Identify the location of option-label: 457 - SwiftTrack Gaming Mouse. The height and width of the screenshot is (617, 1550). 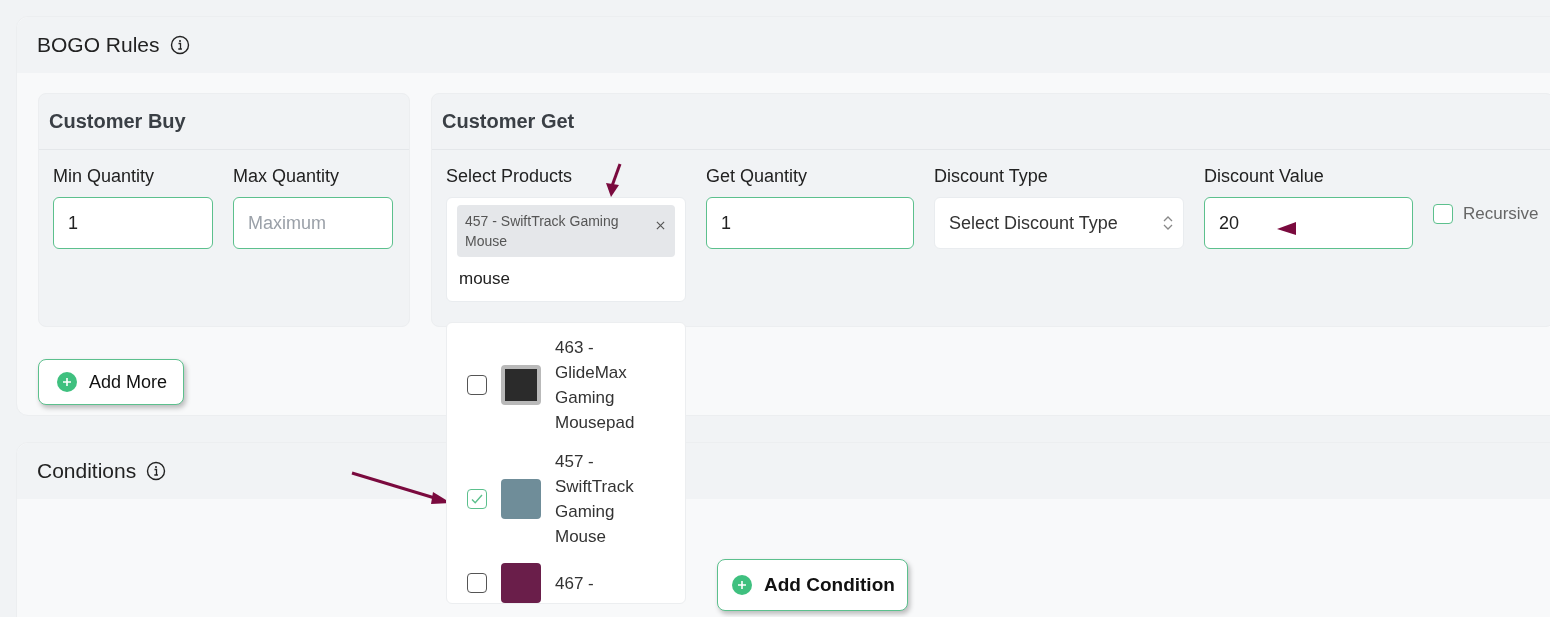
(605, 499).